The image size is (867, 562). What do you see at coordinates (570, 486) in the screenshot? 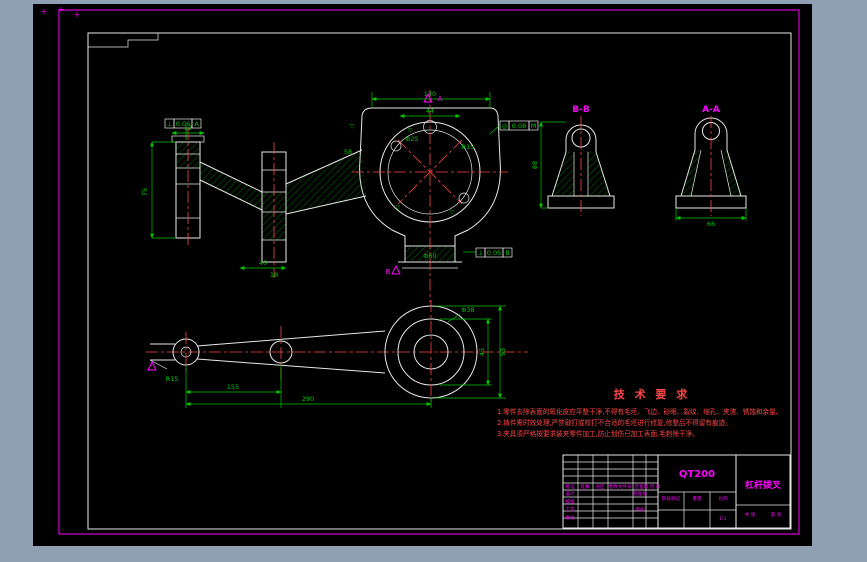
I see `titleblock-label: 标记` at bounding box center [570, 486].